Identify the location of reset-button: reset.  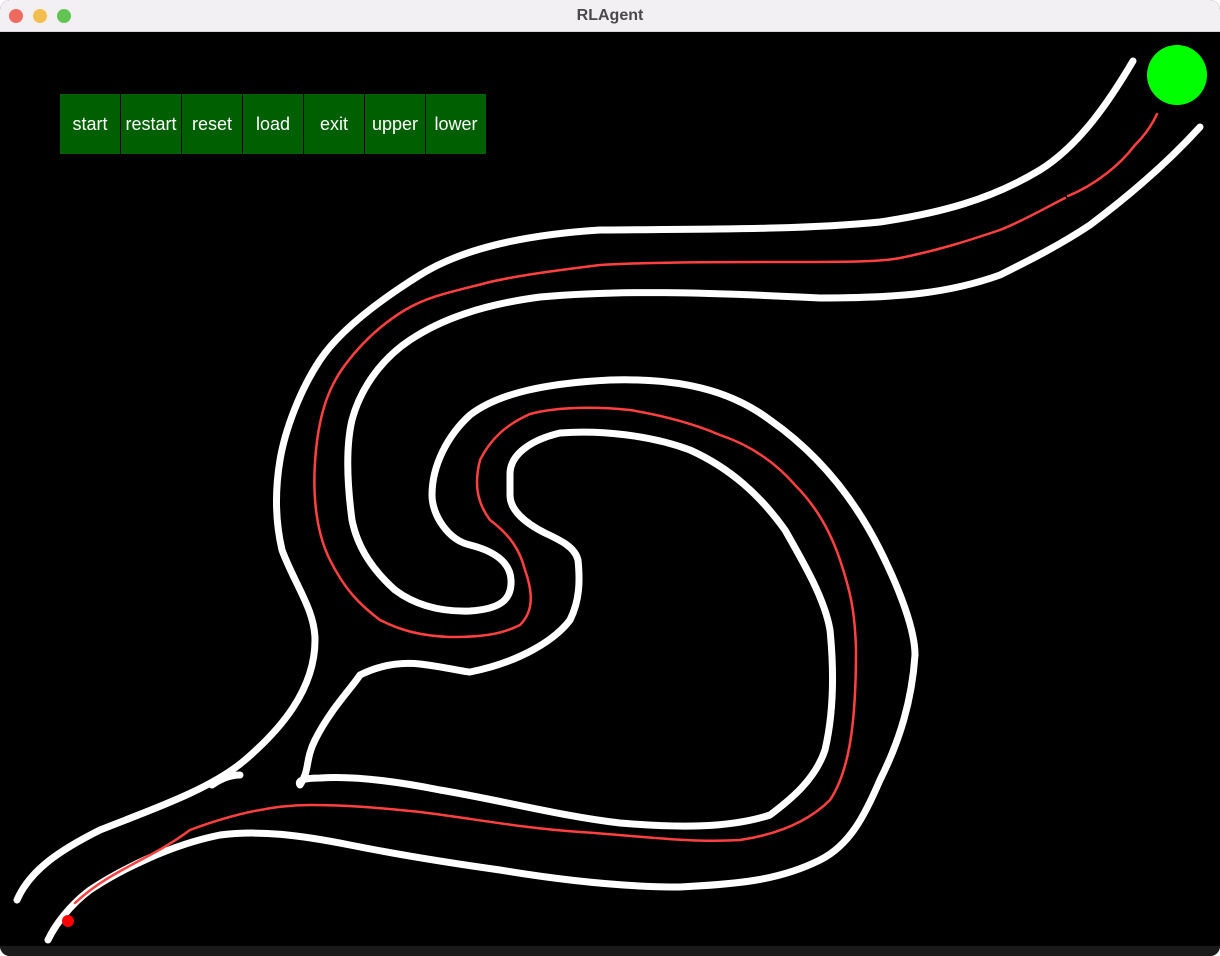
(212, 124).